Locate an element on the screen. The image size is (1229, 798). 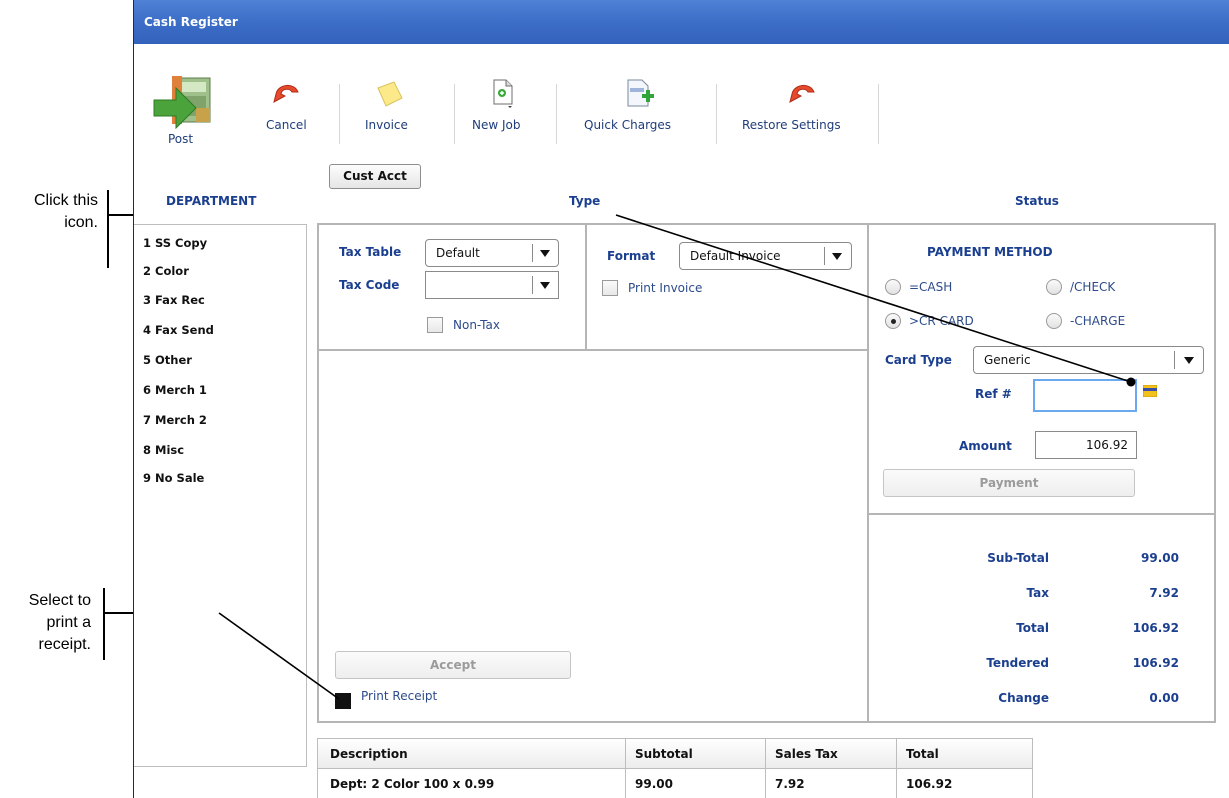
callout-line: Select to is located at coordinates (59, 600).